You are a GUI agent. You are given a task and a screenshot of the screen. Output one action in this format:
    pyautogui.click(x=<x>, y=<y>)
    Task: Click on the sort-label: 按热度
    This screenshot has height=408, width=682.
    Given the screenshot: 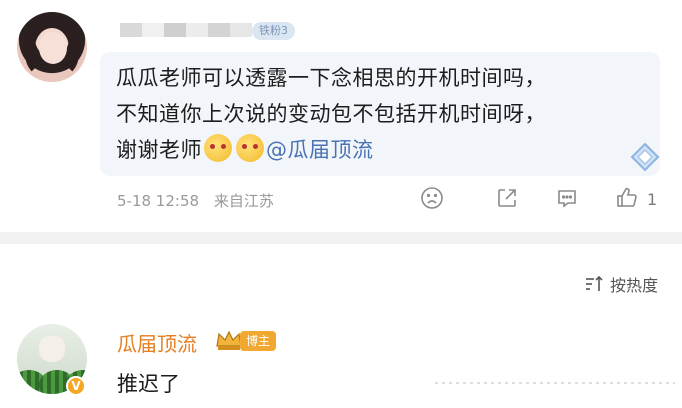 What is the action you would take?
    pyautogui.click(x=633, y=285)
    